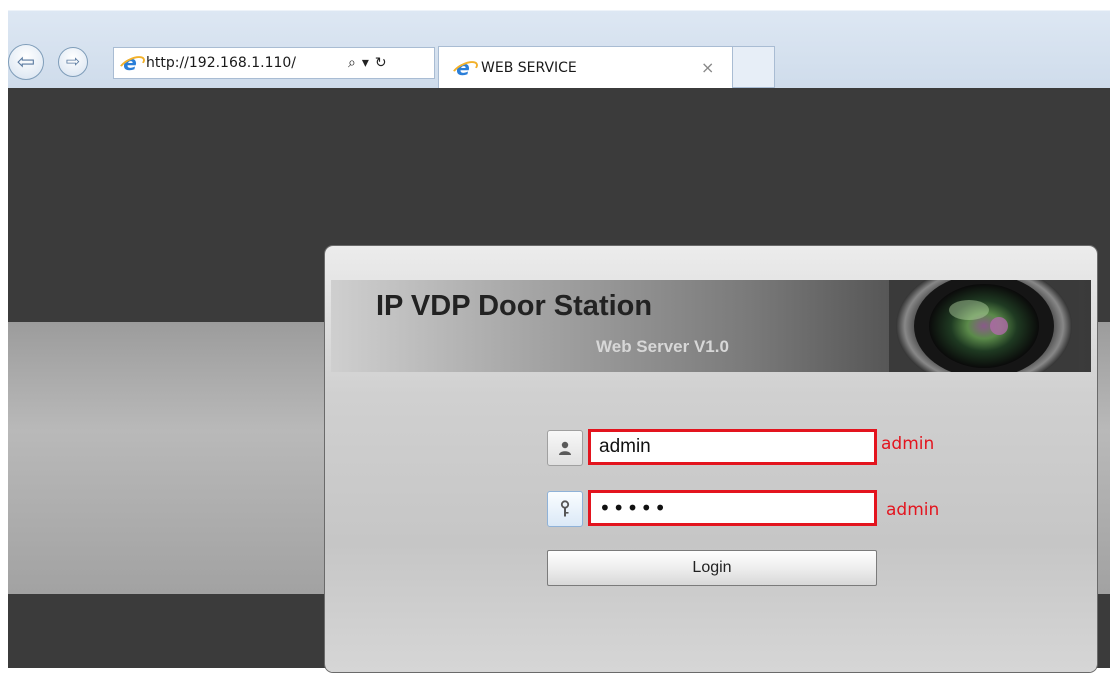  What do you see at coordinates (529, 67) in the screenshot?
I see `tab-title: WEB SERVICE` at bounding box center [529, 67].